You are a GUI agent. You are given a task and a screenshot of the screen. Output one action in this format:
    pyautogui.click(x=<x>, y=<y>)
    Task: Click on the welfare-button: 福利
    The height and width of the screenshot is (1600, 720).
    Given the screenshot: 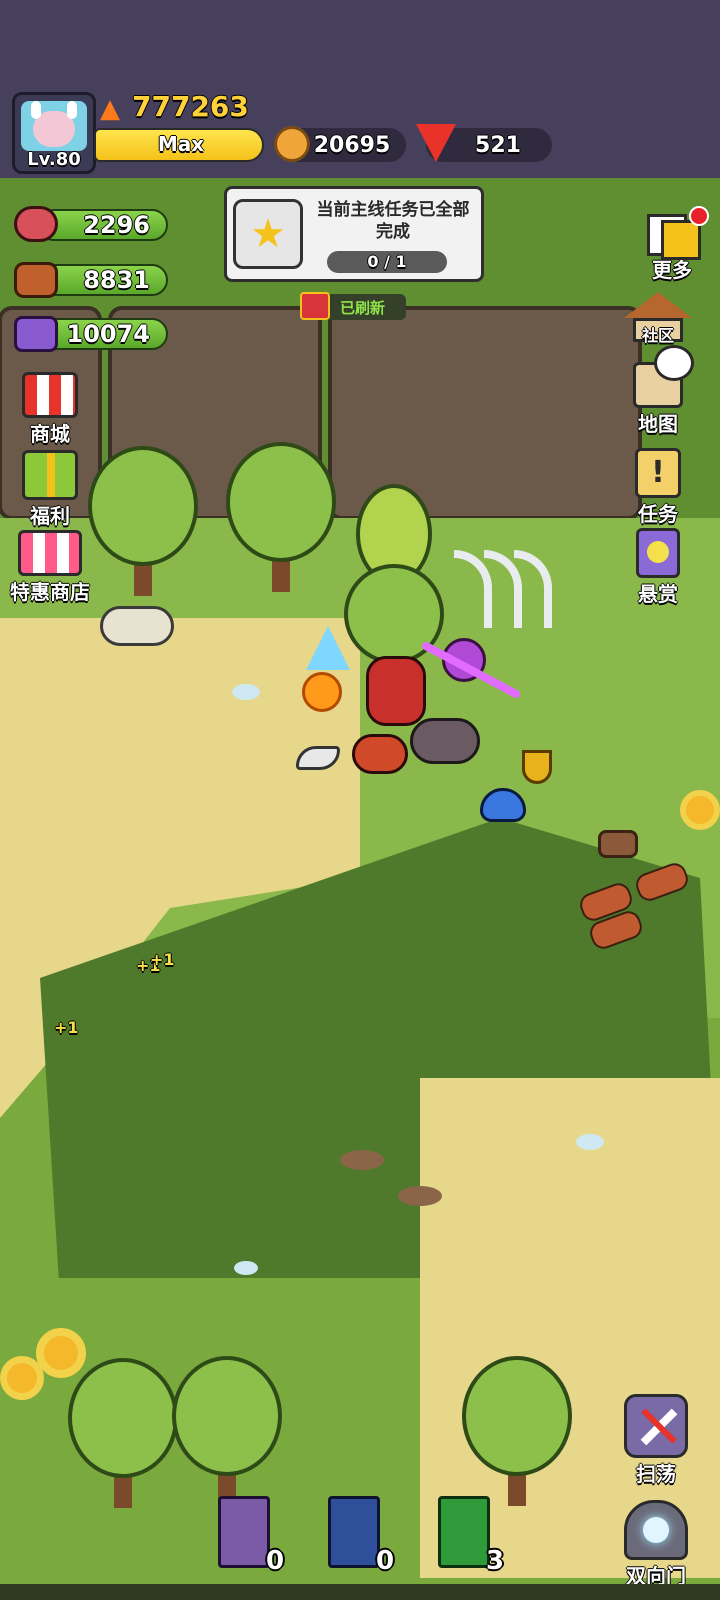 What is the action you would take?
    pyautogui.click(x=50, y=489)
    